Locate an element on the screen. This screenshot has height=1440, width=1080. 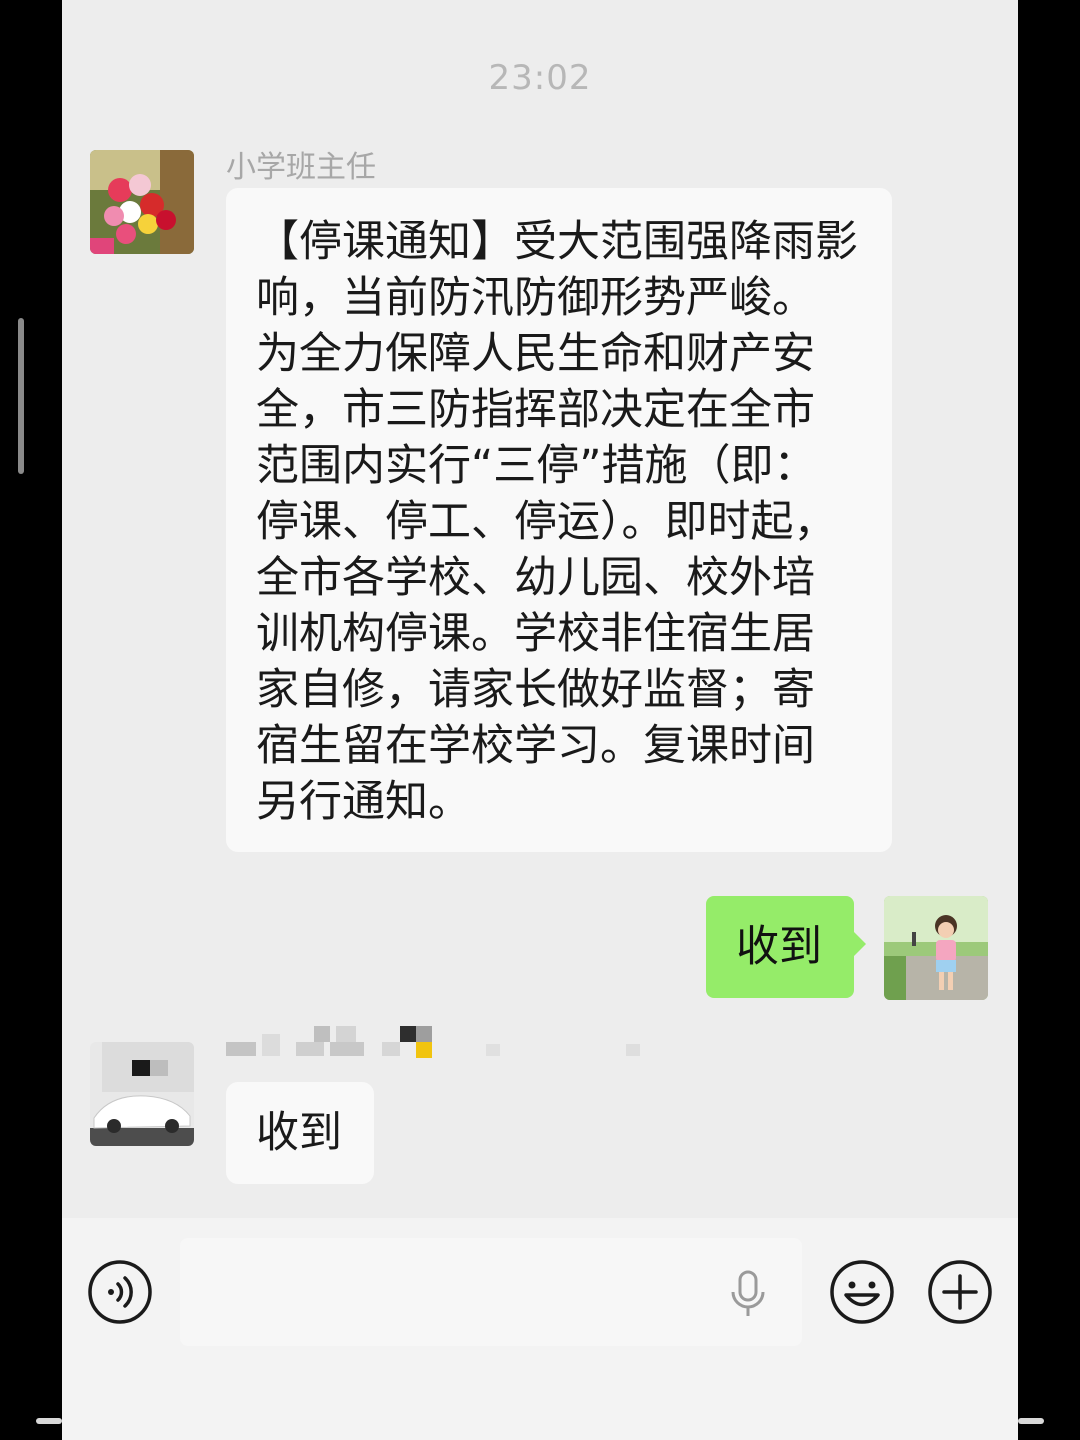
voice-mode-icon is located at coordinates (120, 1292).